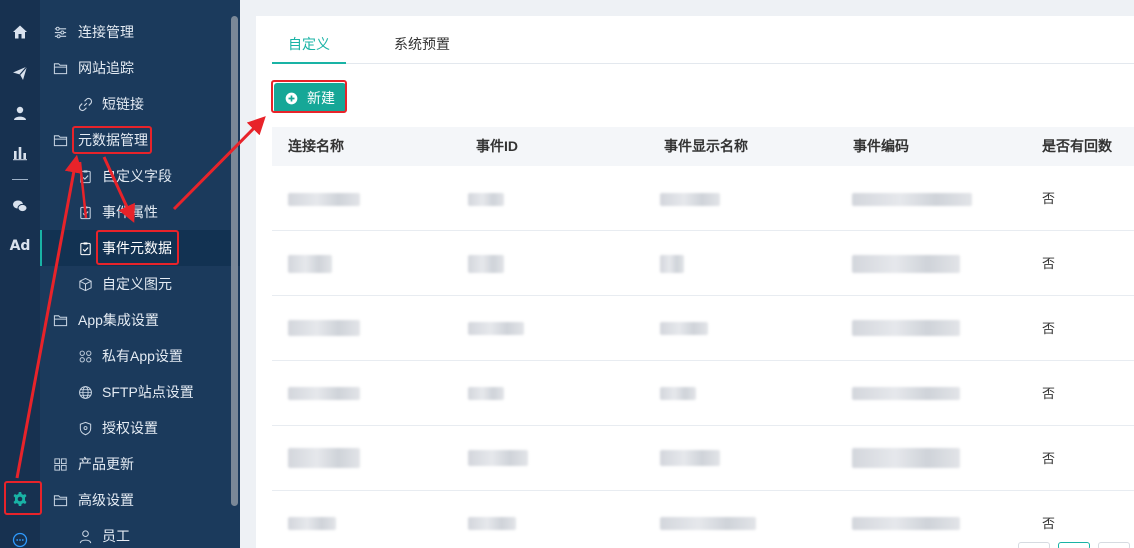 This screenshot has width=1134, height=548. I want to click on column-connection-name: 连接名称, so click(316, 146).